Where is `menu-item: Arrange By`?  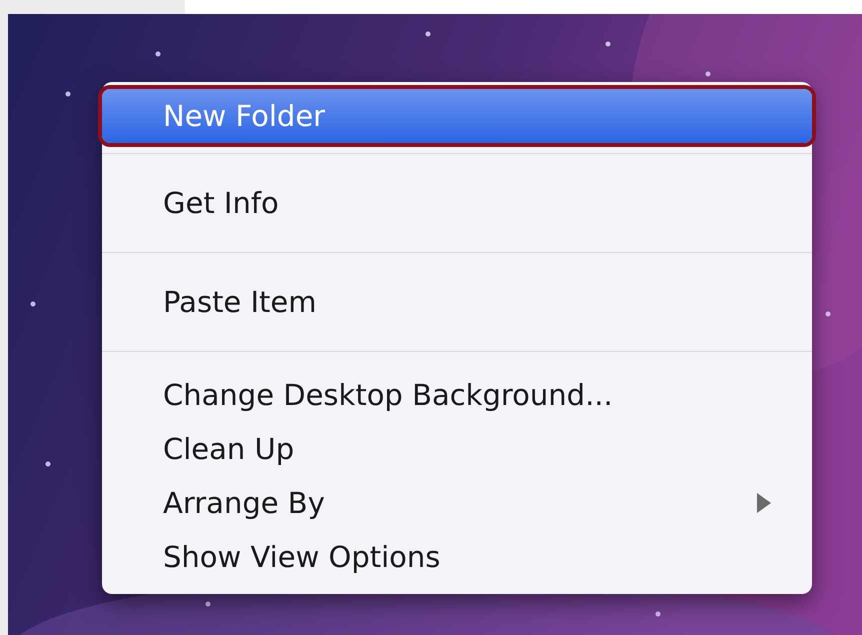 menu-item: Arrange By is located at coordinates (457, 503).